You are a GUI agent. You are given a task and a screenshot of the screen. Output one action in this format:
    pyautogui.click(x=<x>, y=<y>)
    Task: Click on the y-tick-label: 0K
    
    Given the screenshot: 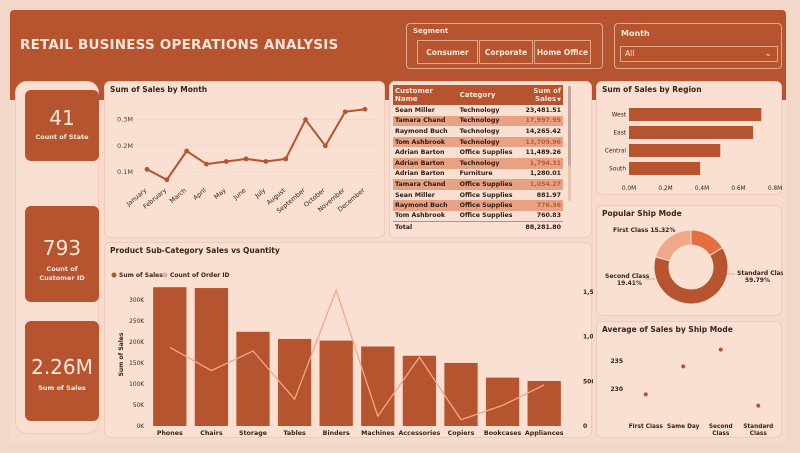 What is the action you would take?
    pyautogui.click(x=141, y=427)
    